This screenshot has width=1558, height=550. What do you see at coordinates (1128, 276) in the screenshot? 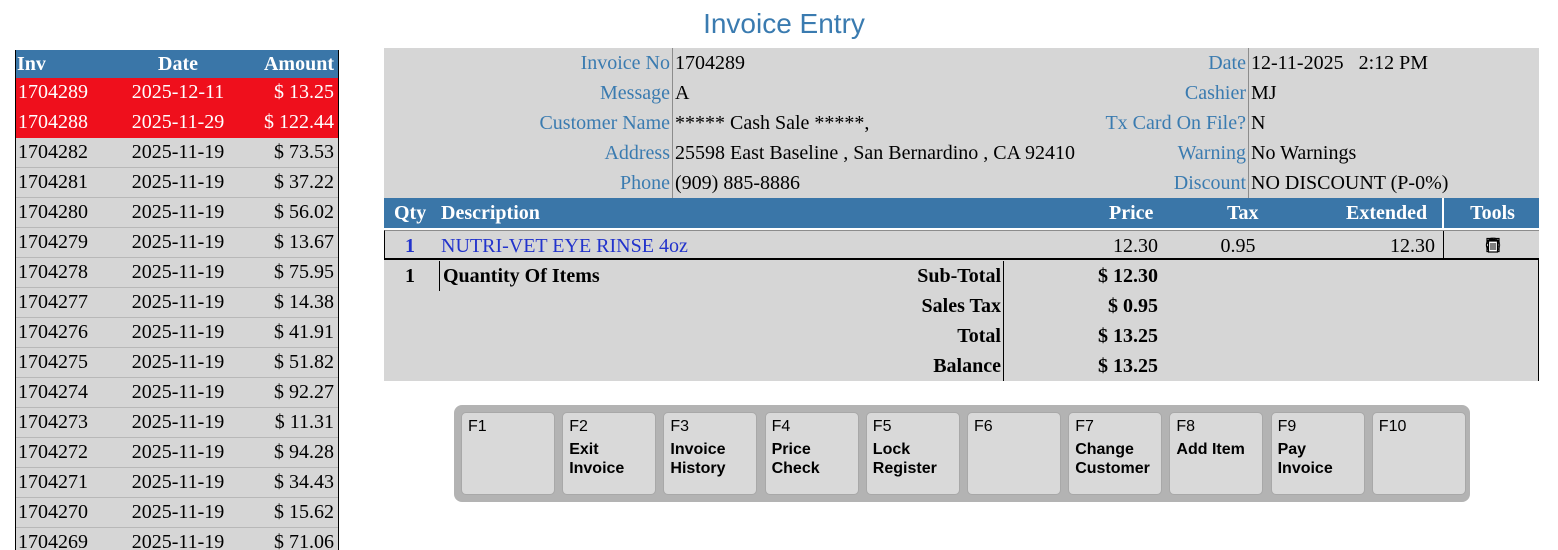
I see `subtotal-value: $ 12.30` at bounding box center [1128, 276].